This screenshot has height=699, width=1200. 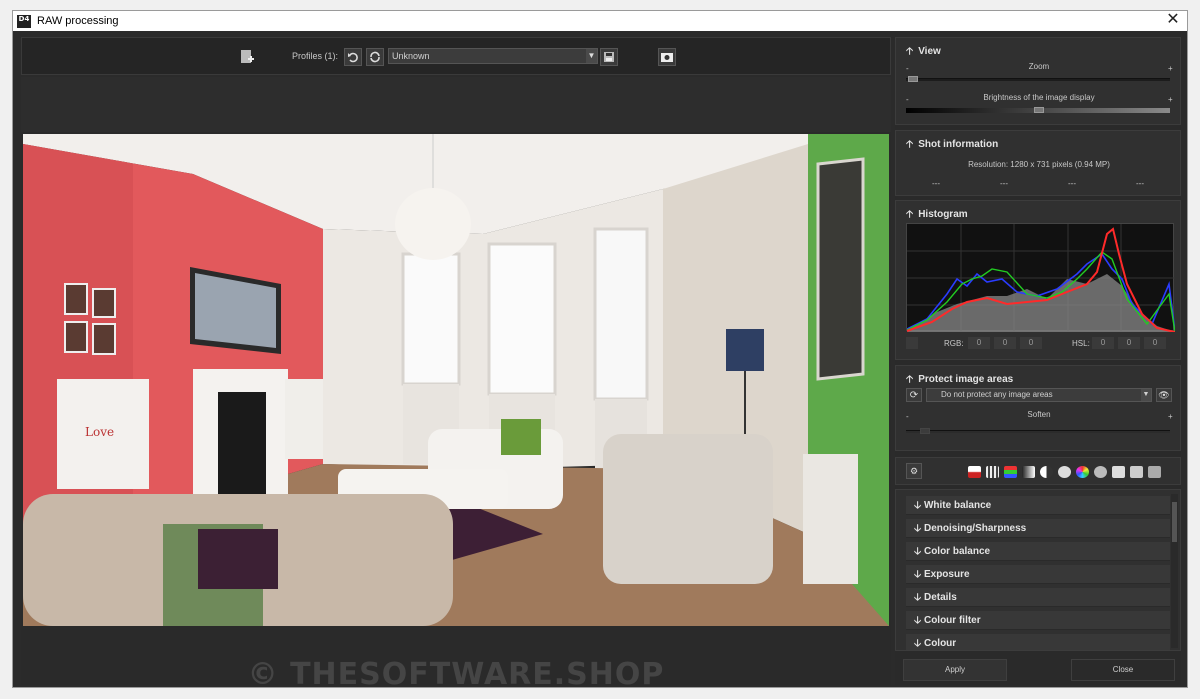 I want to click on exposure-tool-icon, so click(x=1028, y=472).